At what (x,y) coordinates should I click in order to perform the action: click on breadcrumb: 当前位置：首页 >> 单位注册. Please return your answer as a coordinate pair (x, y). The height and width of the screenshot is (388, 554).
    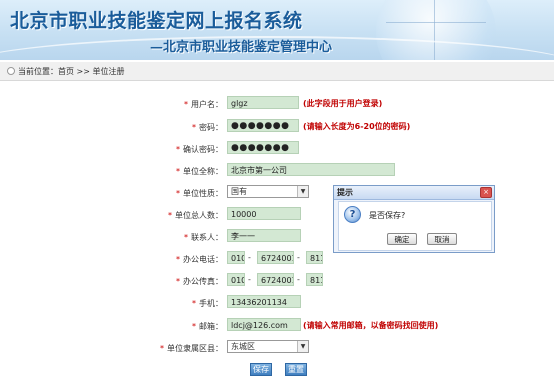
    Looking at the image, I should click on (277, 71).